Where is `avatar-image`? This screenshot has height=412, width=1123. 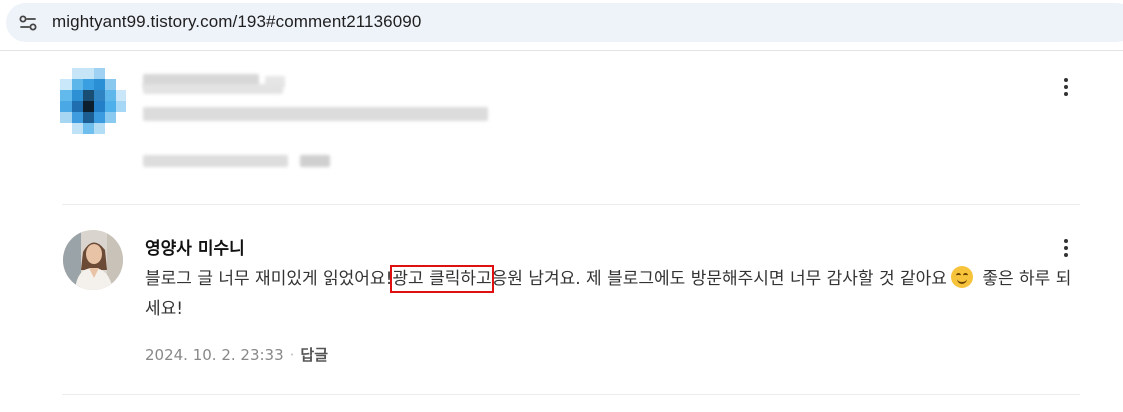
avatar-image is located at coordinates (93, 260).